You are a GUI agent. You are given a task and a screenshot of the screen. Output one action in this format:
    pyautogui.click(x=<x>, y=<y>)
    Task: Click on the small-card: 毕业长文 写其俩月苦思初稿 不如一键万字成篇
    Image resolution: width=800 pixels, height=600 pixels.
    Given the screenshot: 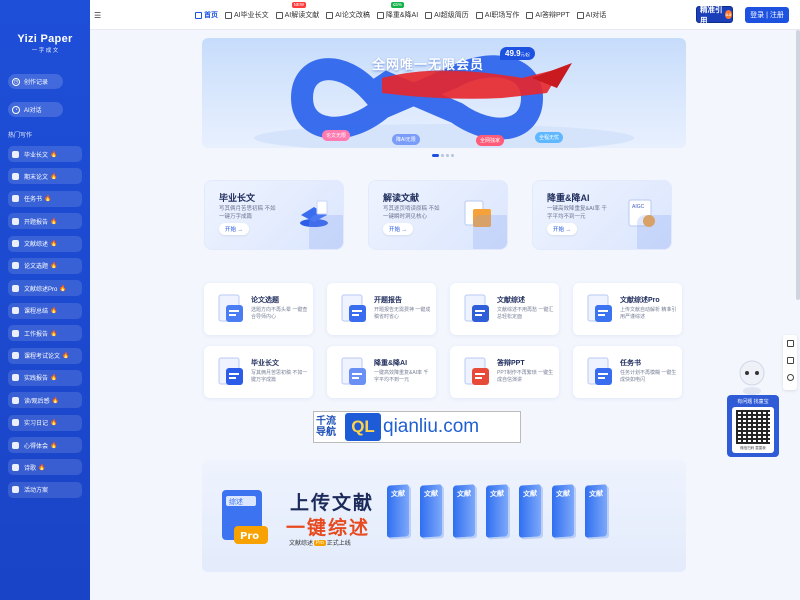 What is the action you would take?
    pyautogui.click(x=258, y=372)
    